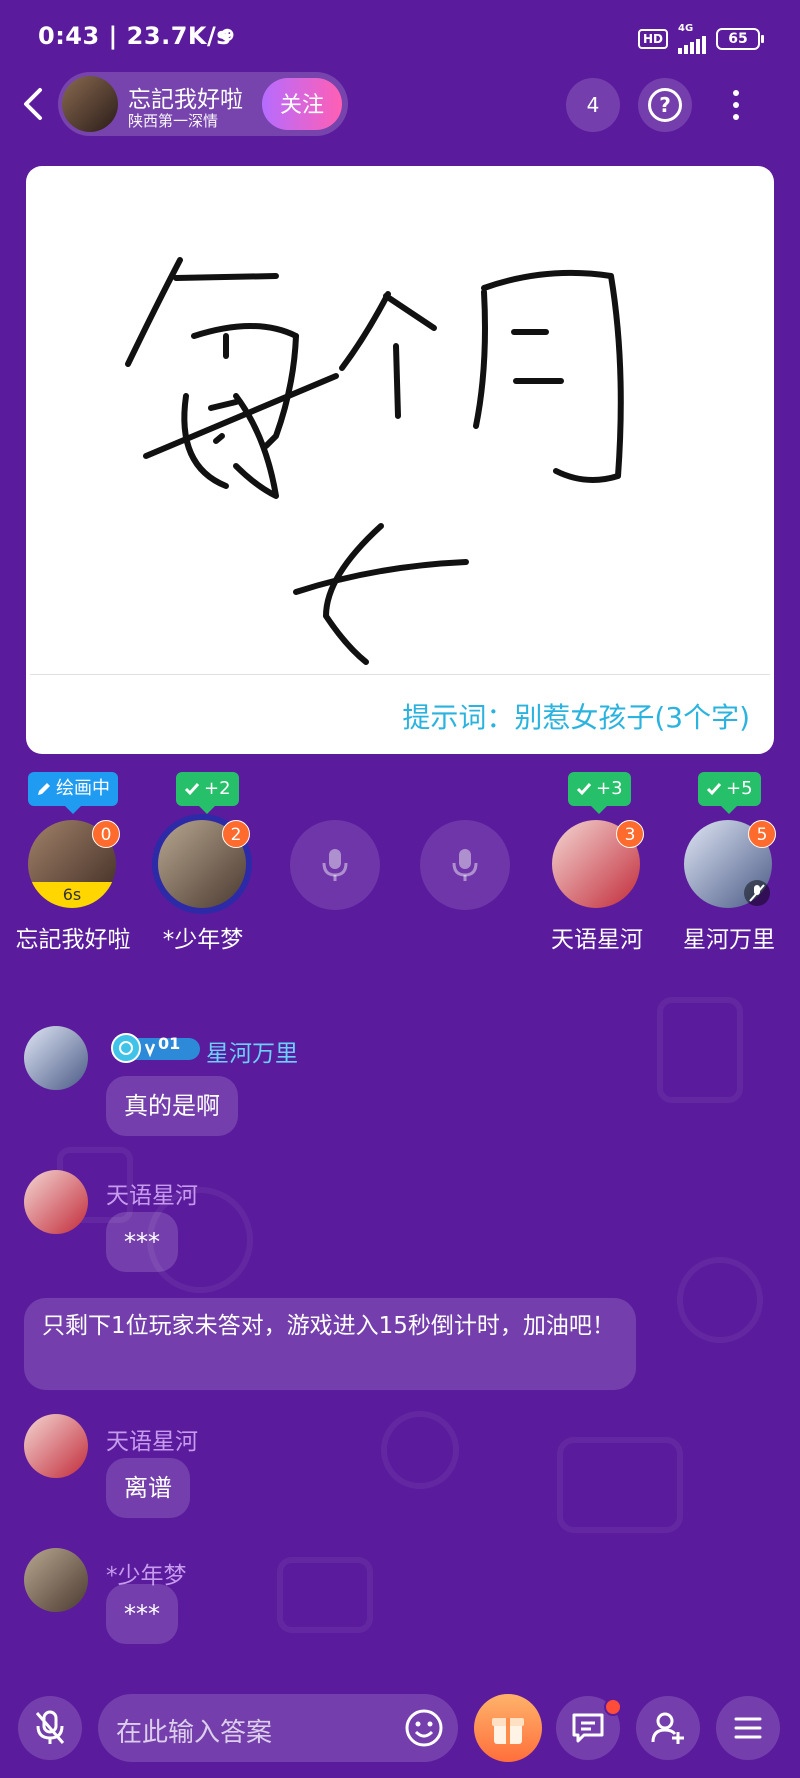 The image size is (800, 1778). What do you see at coordinates (33, 104) in the screenshot?
I see `back-icon` at bounding box center [33, 104].